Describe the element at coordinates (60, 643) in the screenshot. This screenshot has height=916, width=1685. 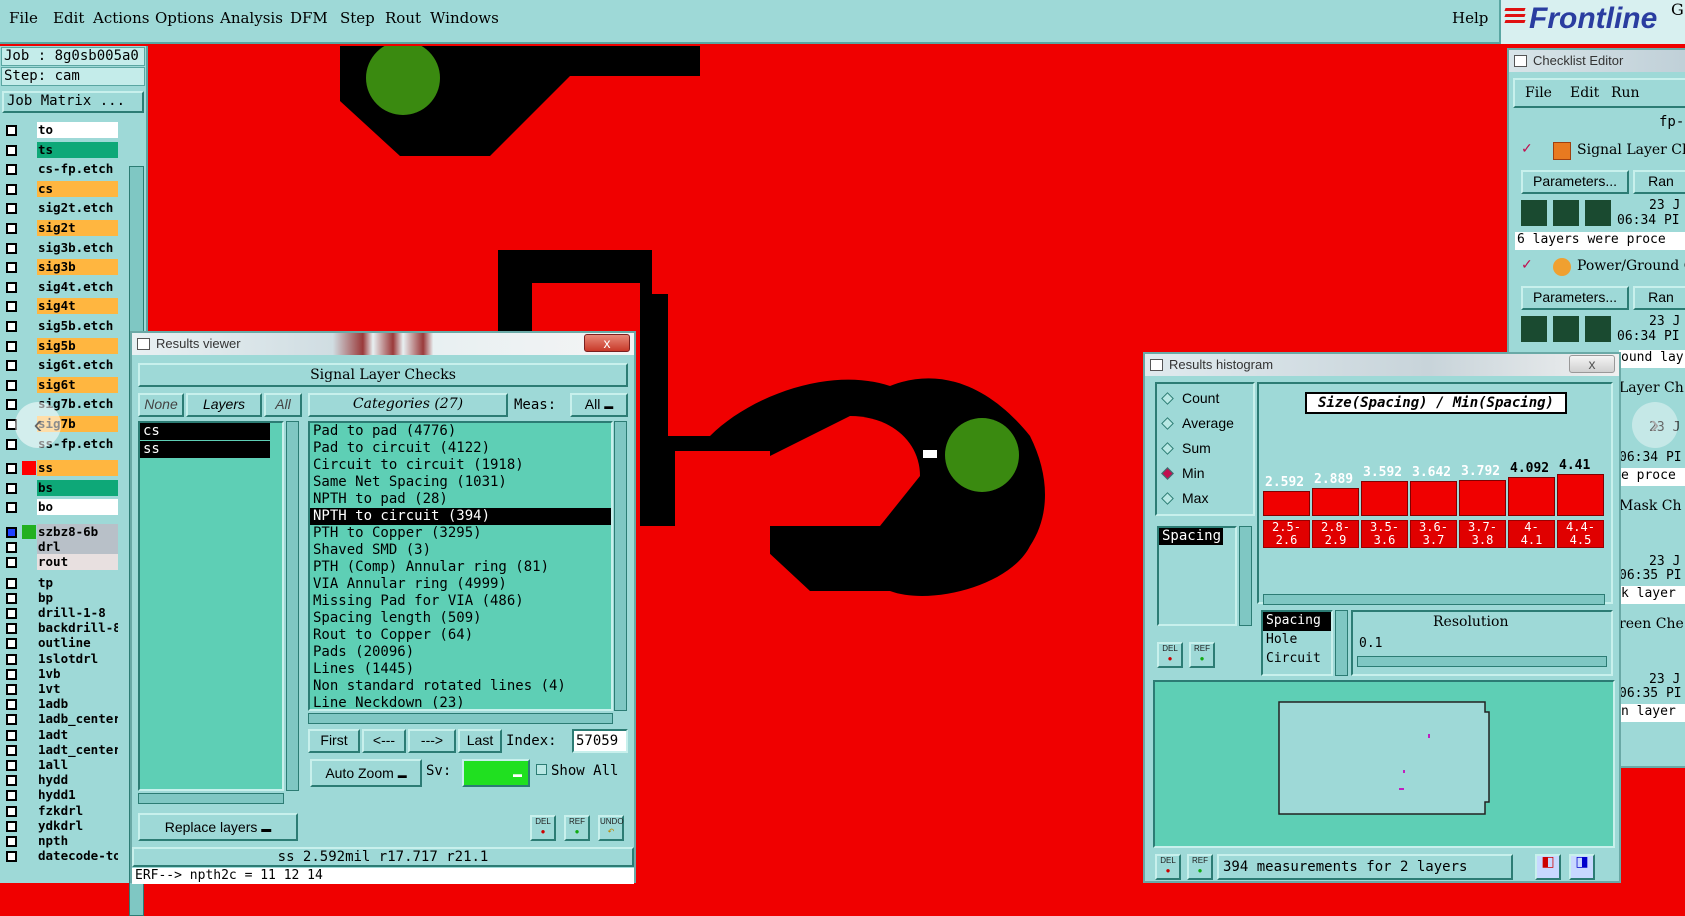
I see `layer-row: outline` at that location.